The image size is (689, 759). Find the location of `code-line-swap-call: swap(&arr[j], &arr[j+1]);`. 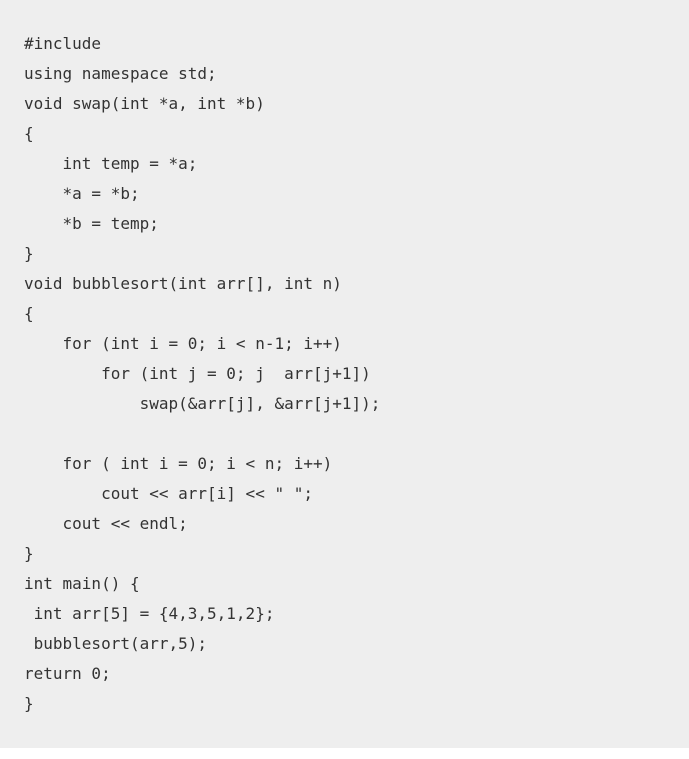

code-line-swap-call: swap(&arr[j], &arr[j+1]); is located at coordinates (202, 403).